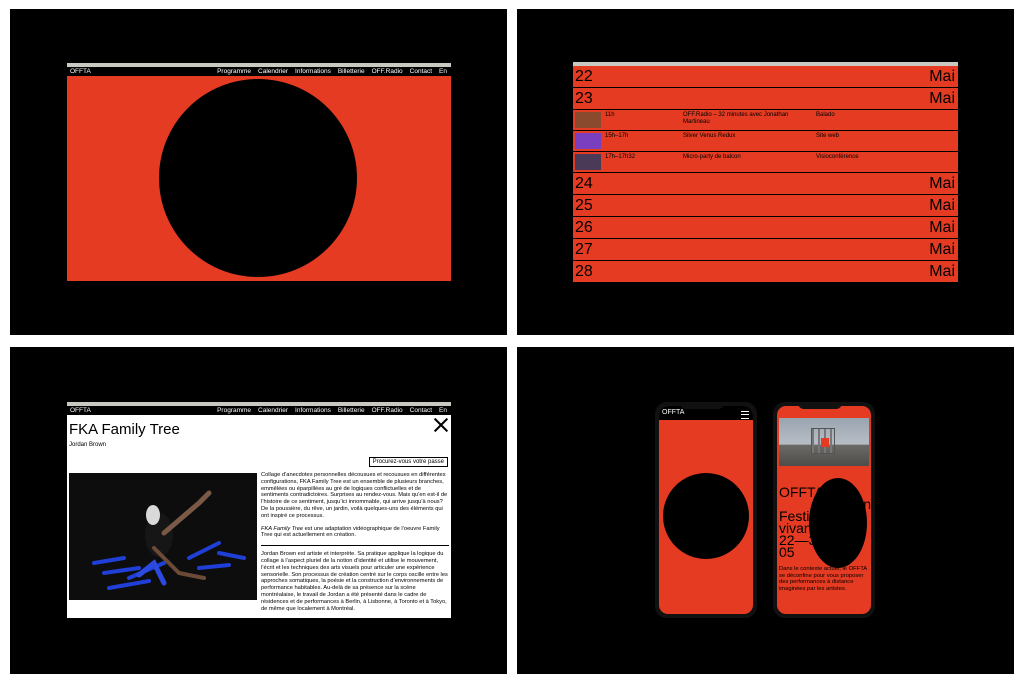 This screenshot has height=684, width=1024. What do you see at coordinates (745, 136) in the screenshot?
I see `event-title: Silver Venus Redux` at bounding box center [745, 136].